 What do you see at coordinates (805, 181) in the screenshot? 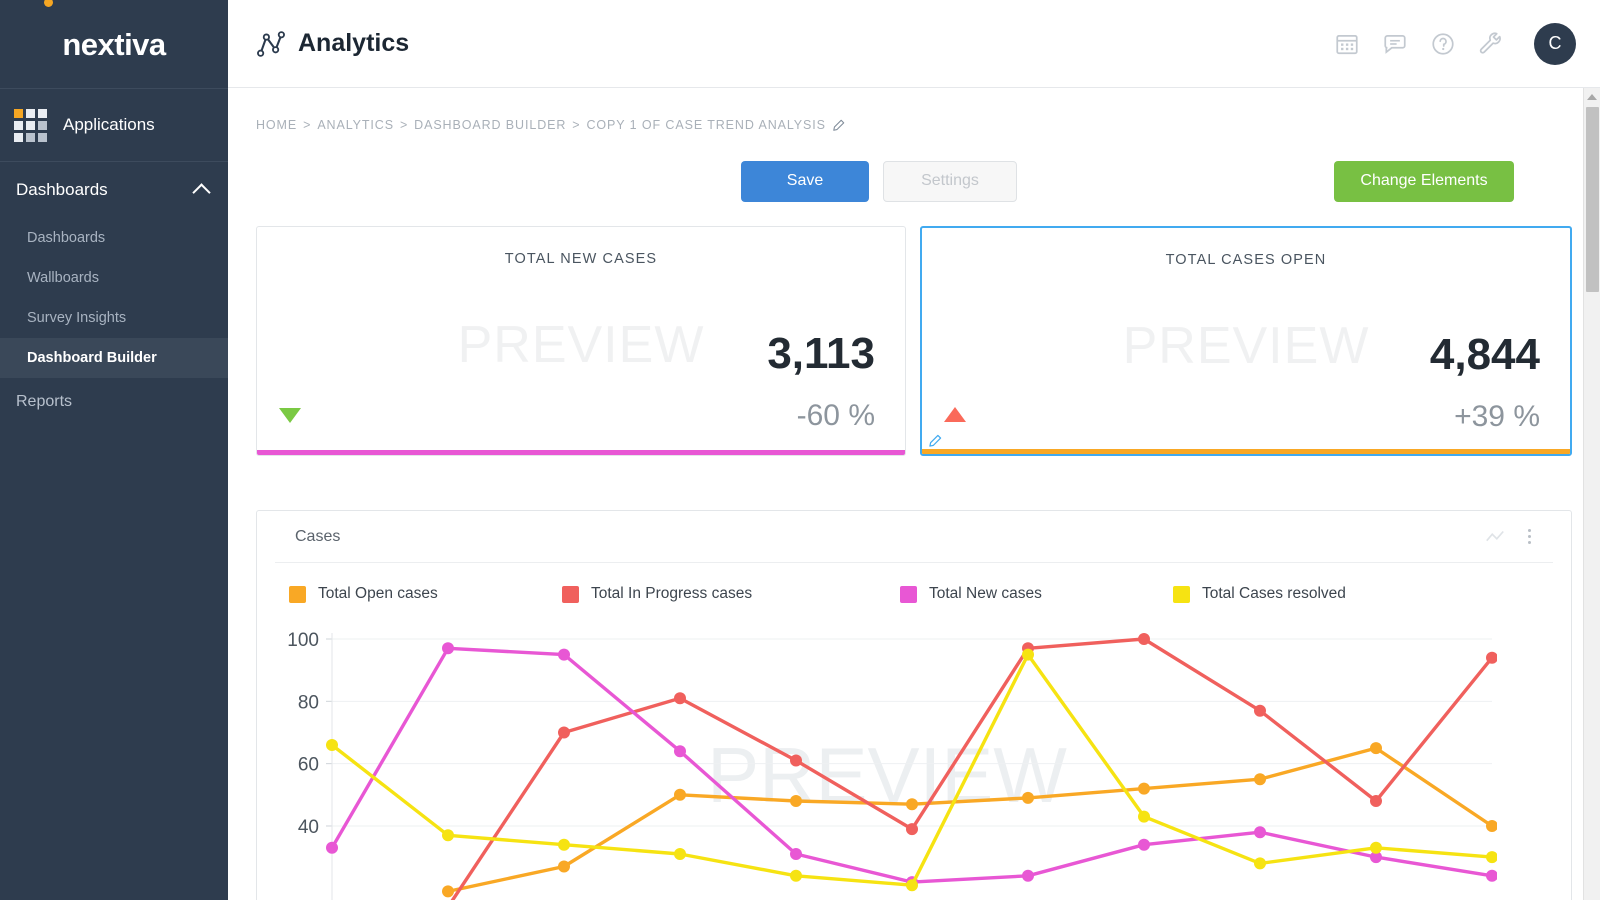
I see `save-button: Save` at bounding box center [805, 181].